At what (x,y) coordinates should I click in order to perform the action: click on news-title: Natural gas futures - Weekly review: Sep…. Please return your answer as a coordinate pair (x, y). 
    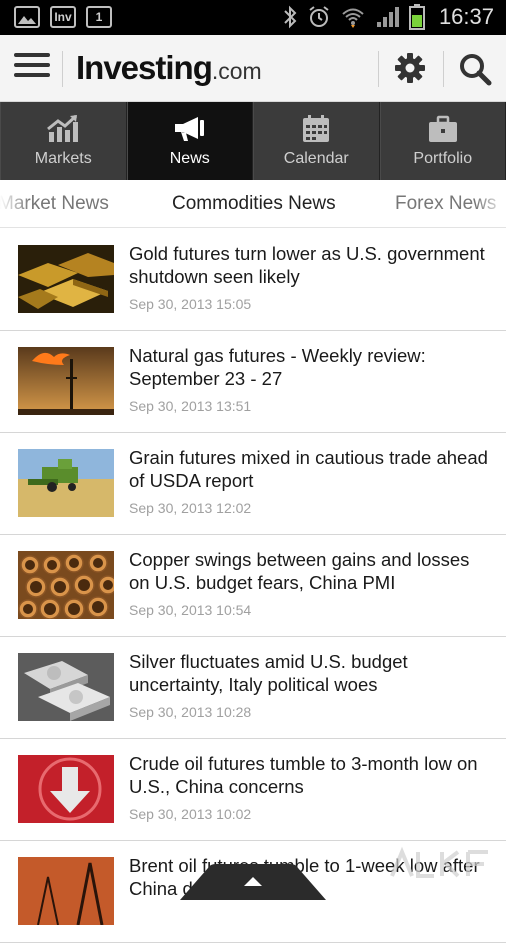
    Looking at the image, I should click on (311, 367).